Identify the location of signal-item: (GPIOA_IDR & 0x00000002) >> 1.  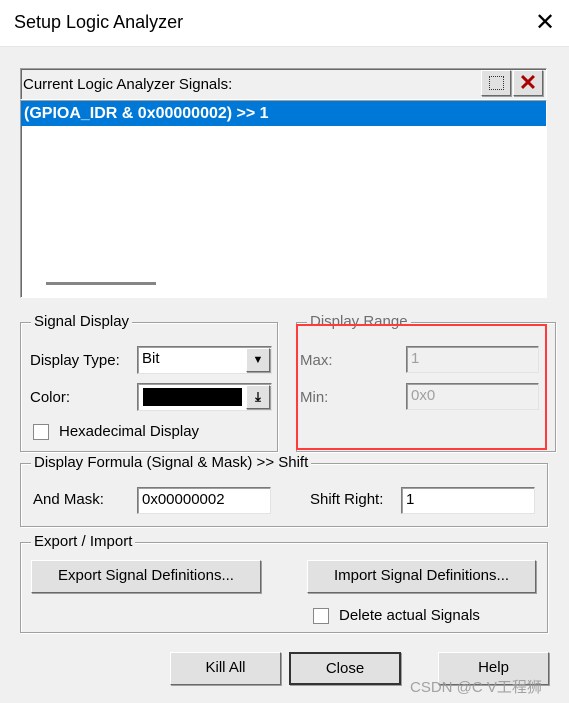
(283, 113).